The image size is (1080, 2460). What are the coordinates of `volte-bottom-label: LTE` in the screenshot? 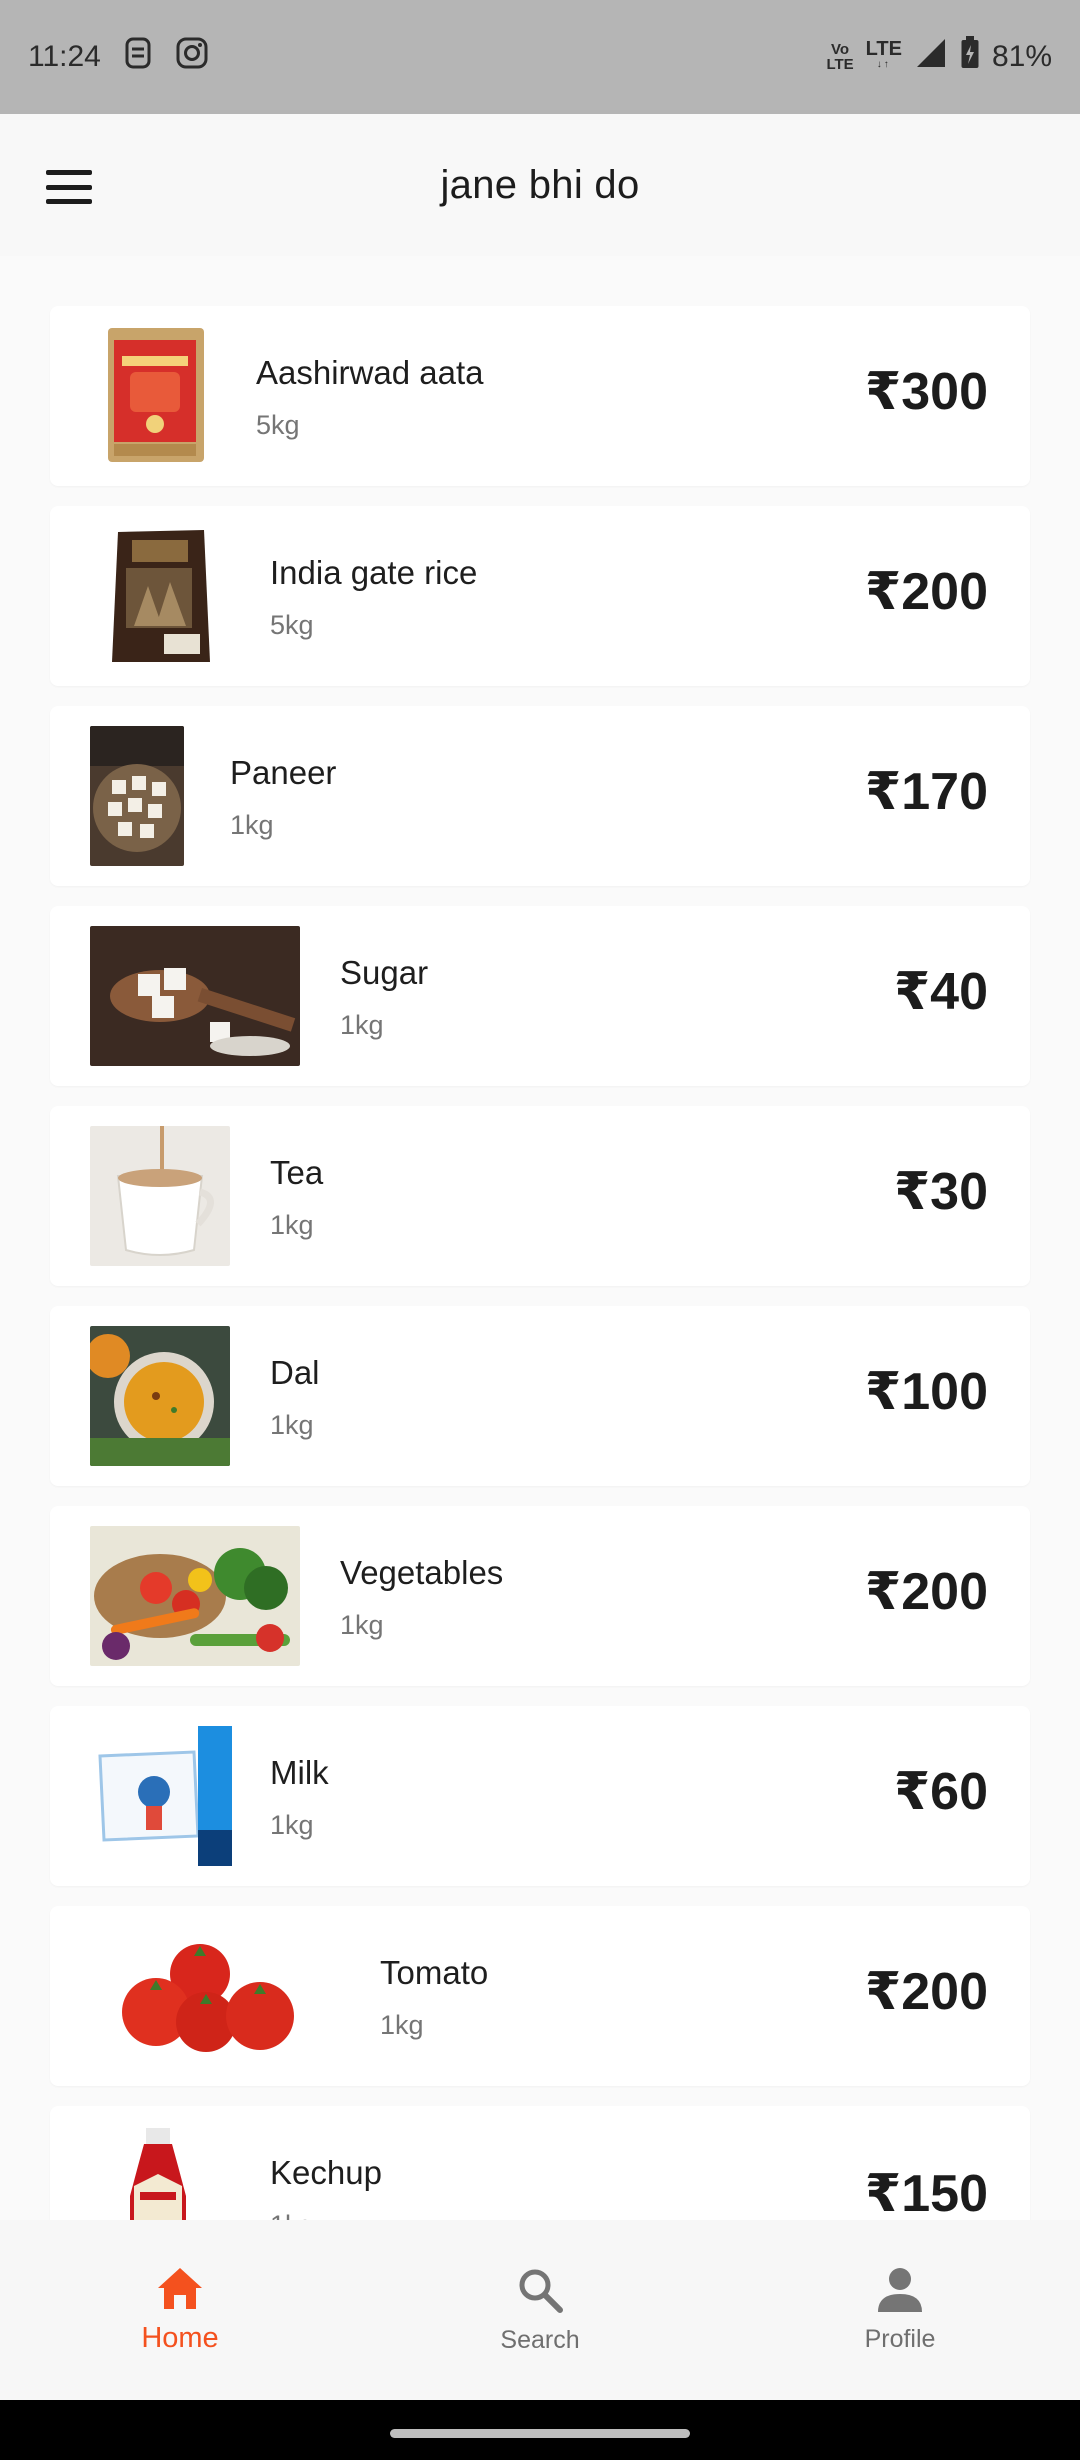 It's located at (840, 64).